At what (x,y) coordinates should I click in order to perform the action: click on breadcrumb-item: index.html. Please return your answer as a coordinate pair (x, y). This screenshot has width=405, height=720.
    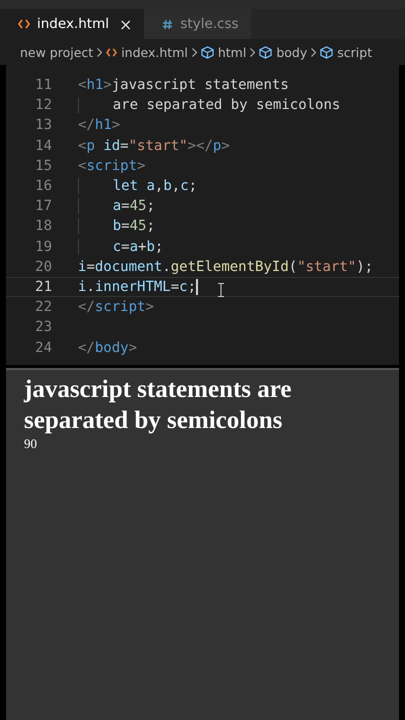
    Looking at the image, I should click on (154, 52).